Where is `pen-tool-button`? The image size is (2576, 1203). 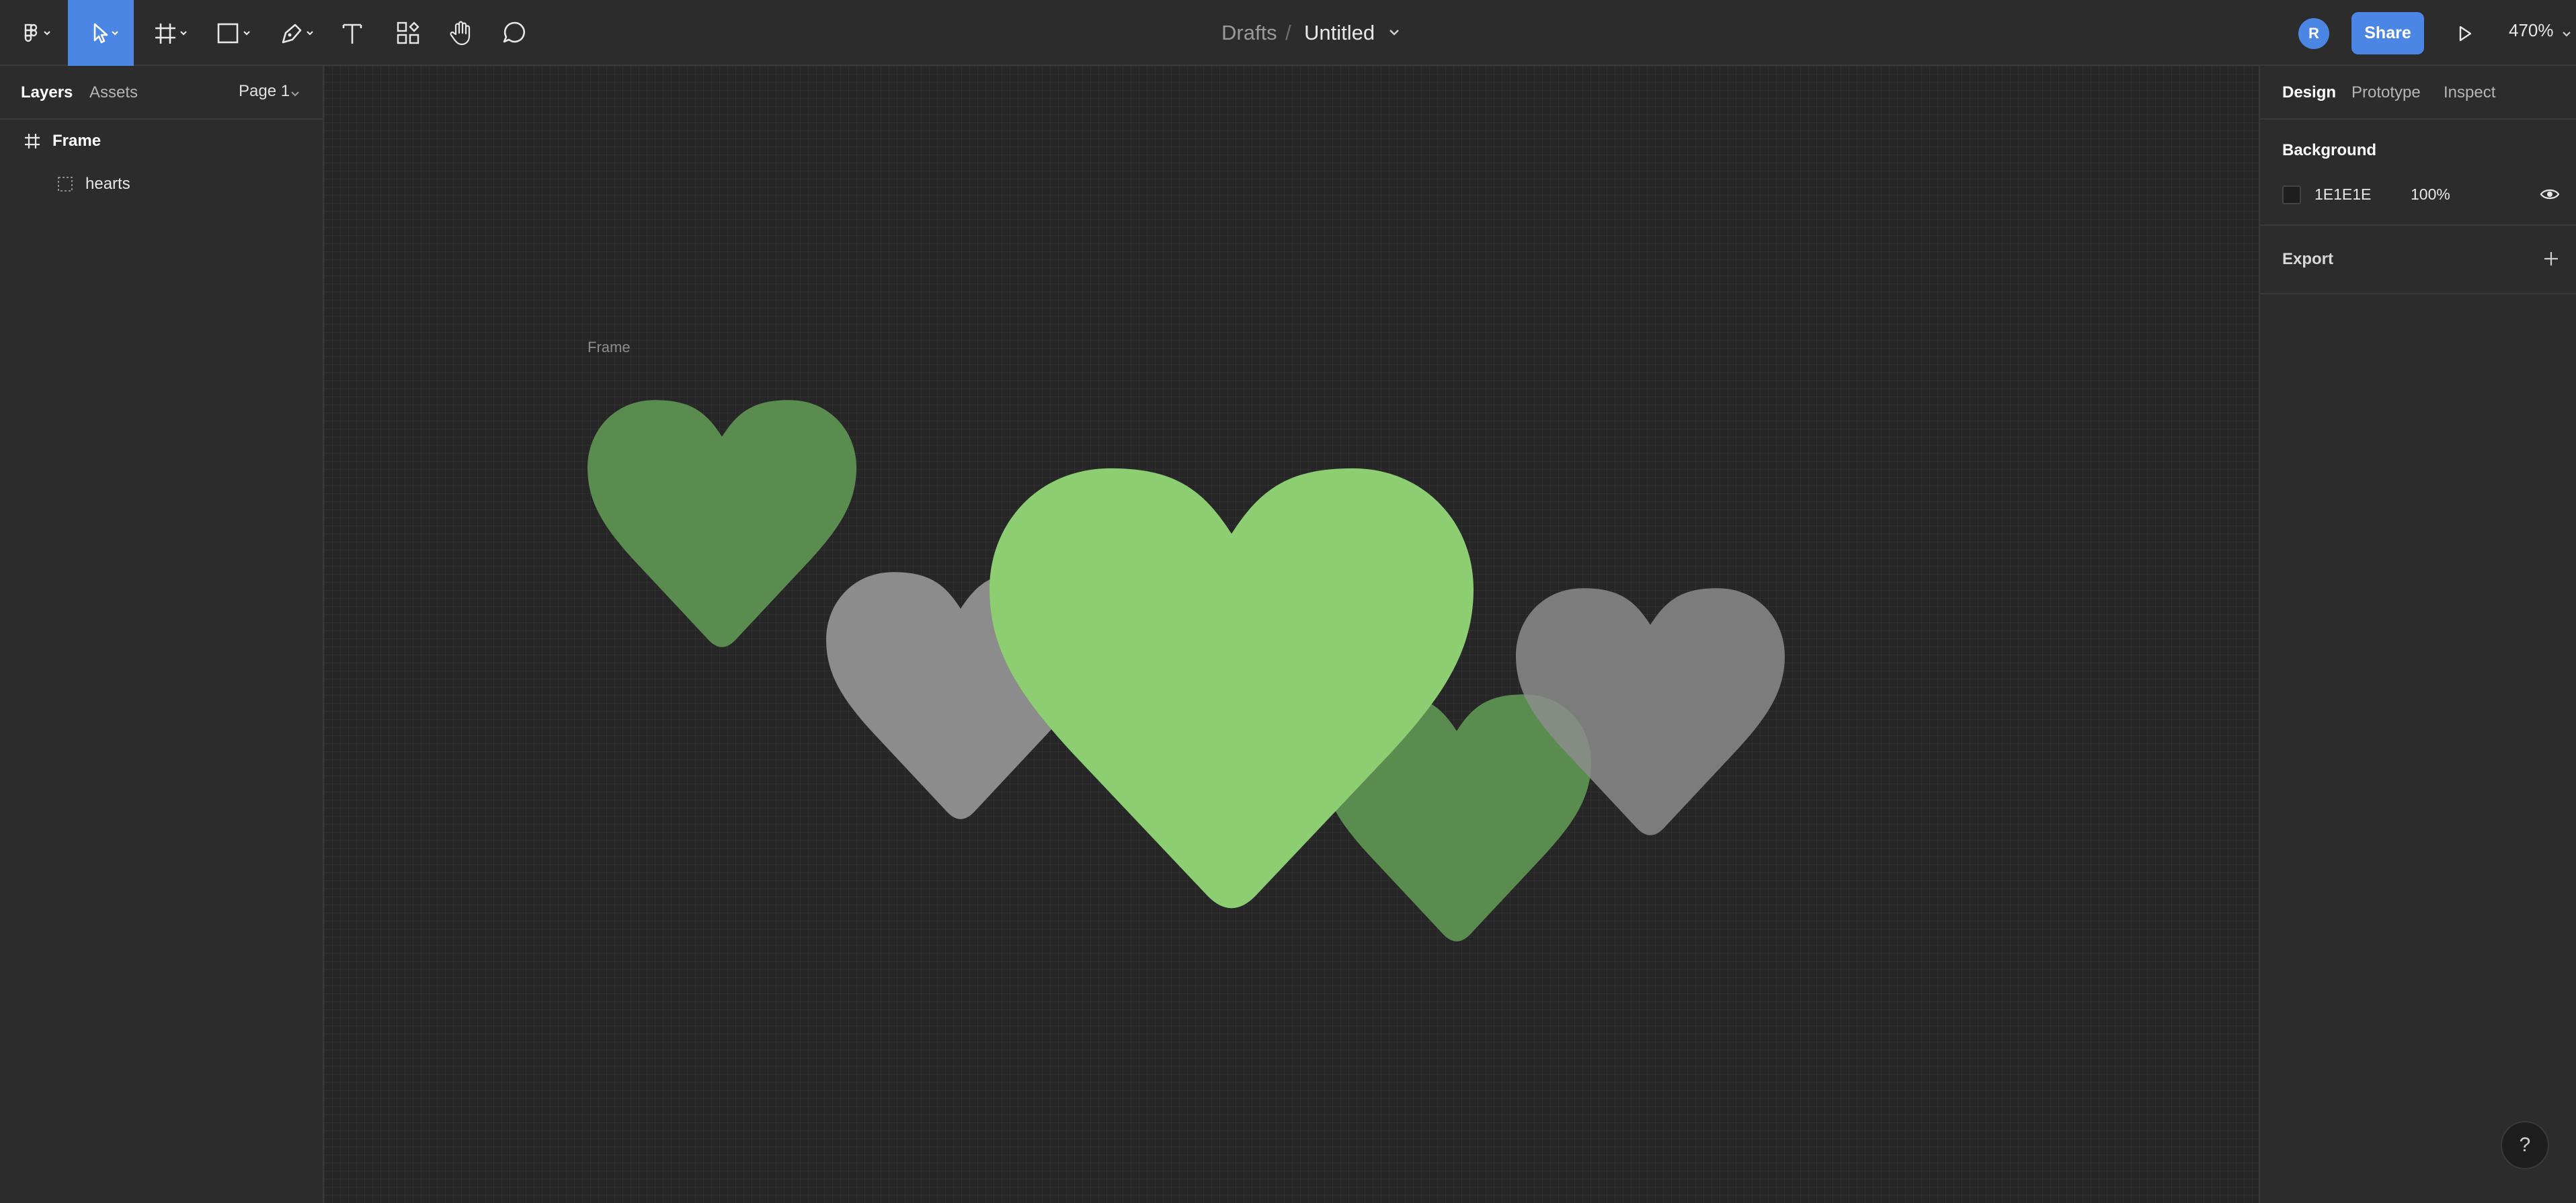 pen-tool-button is located at coordinates (296, 33).